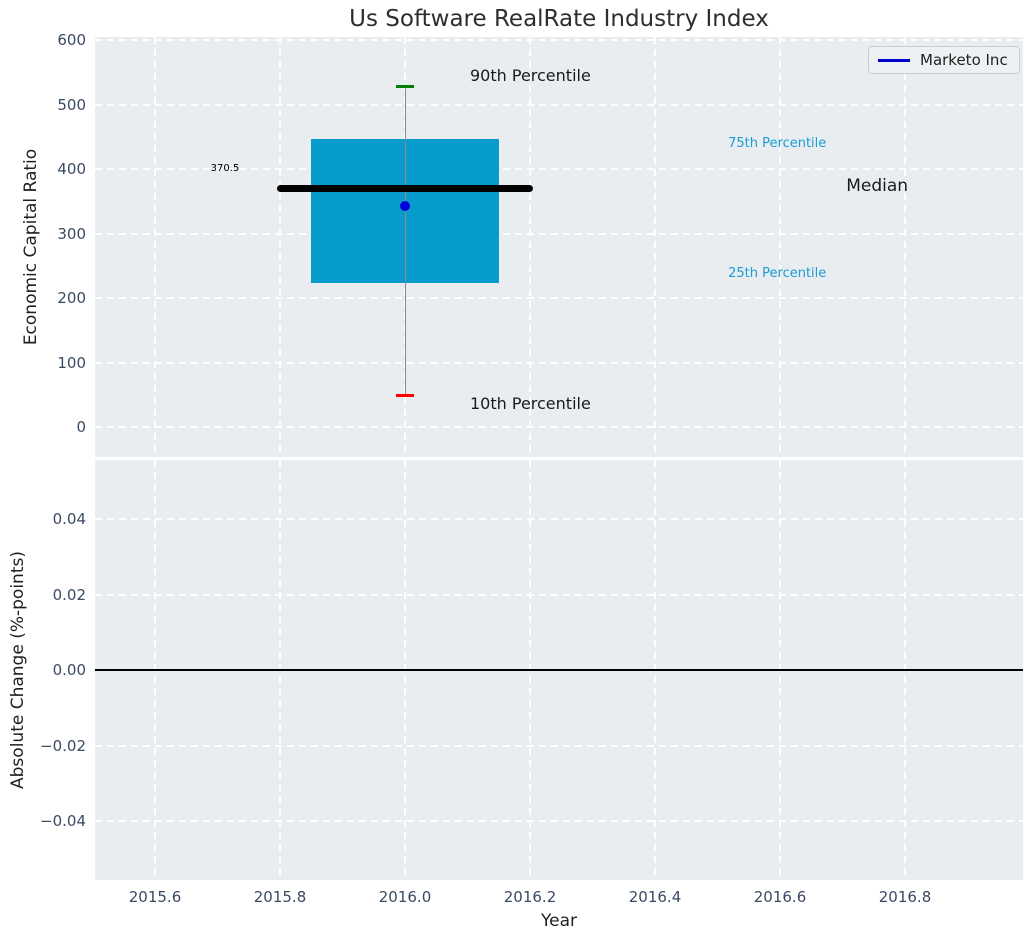 The width and height of the screenshot is (1034, 942). Describe the element at coordinates (71, 40) in the screenshot. I see `y-tick-label: 600` at that location.